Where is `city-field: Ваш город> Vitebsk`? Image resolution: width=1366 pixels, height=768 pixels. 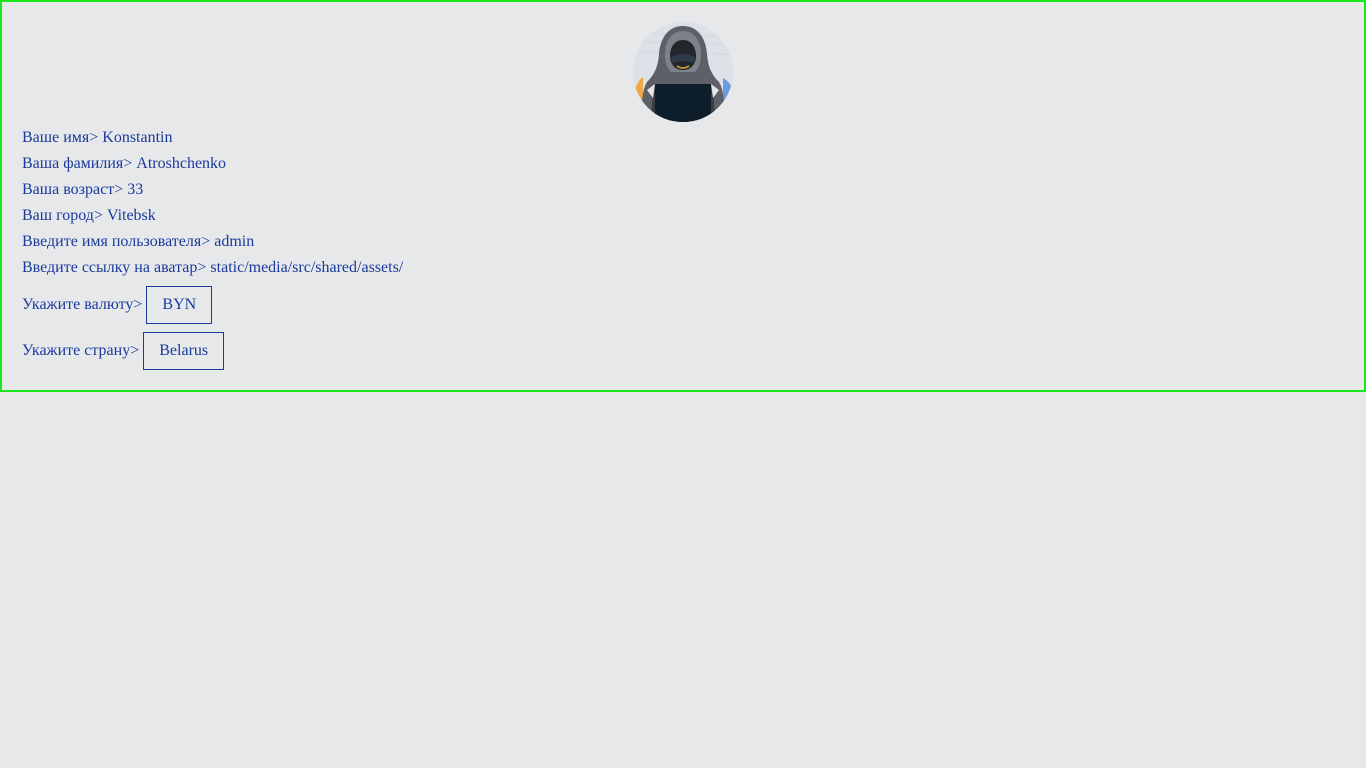
city-field: Ваш город> Vitebsk is located at coordinates (89, 216).